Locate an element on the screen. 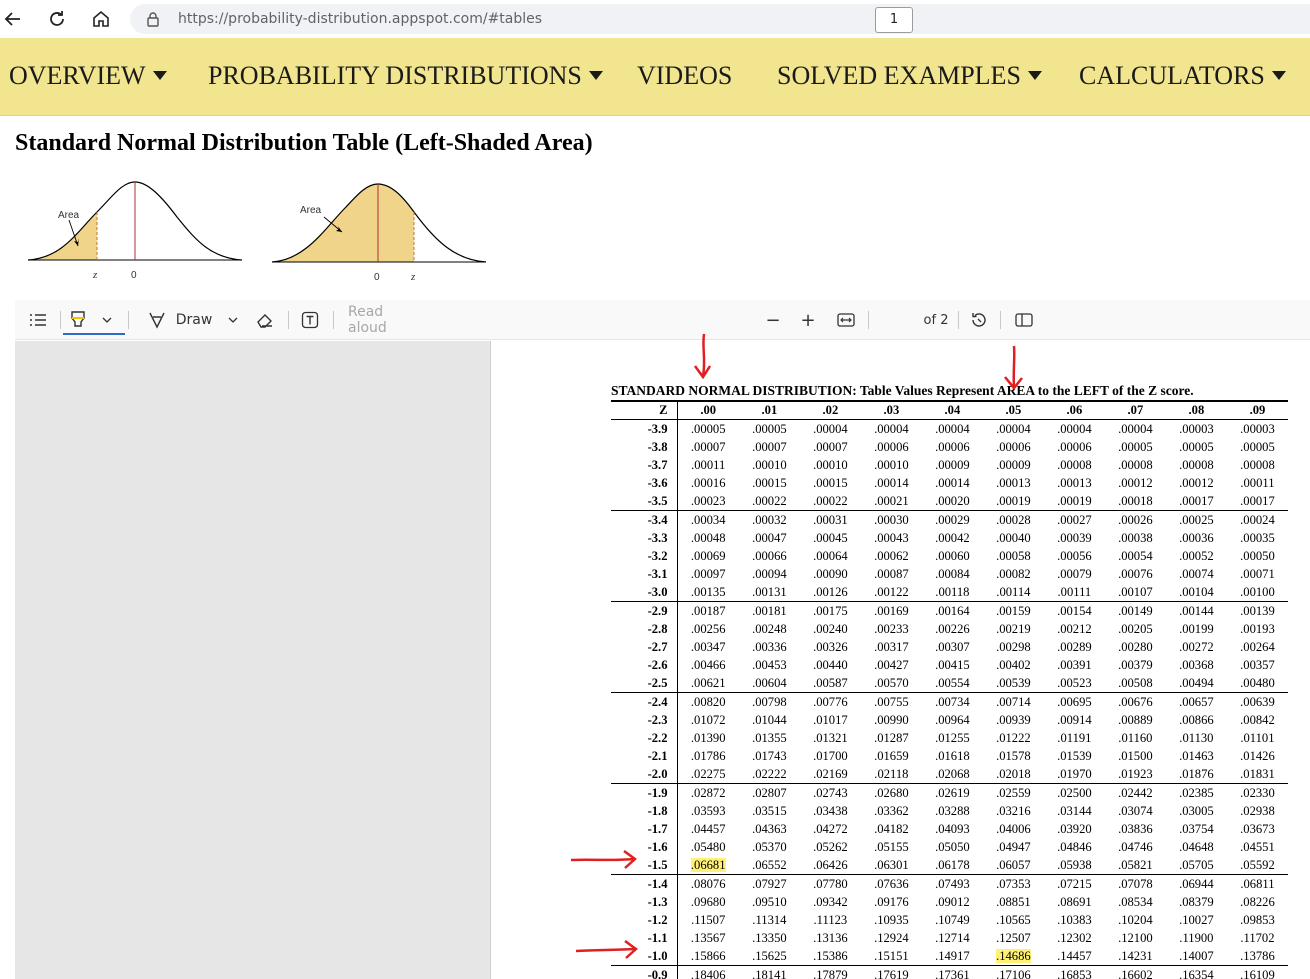  read-aloud-button: Read aloud is located at coordinates (384, 320).